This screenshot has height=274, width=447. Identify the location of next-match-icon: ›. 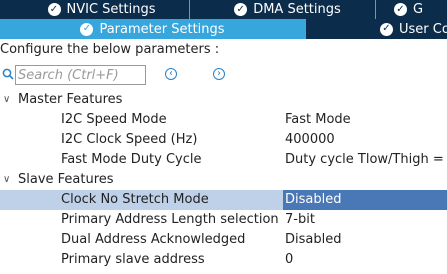
(219, 74).